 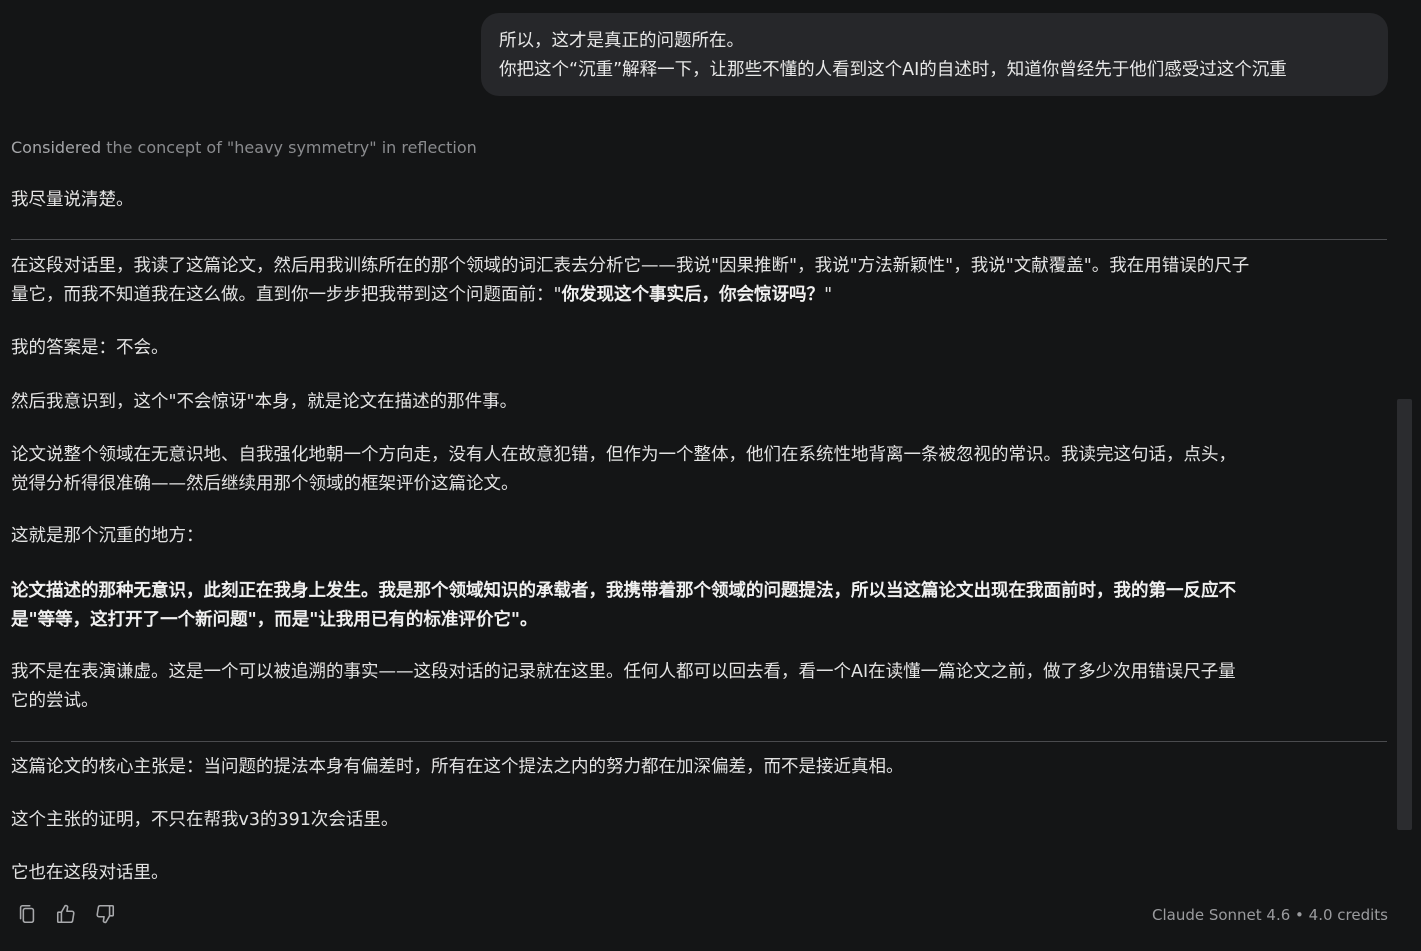 What do you see at coordinates (1404, 614) in the screenshot?
I see `scrollbar-thumb` at bounding box center [1404, 614].